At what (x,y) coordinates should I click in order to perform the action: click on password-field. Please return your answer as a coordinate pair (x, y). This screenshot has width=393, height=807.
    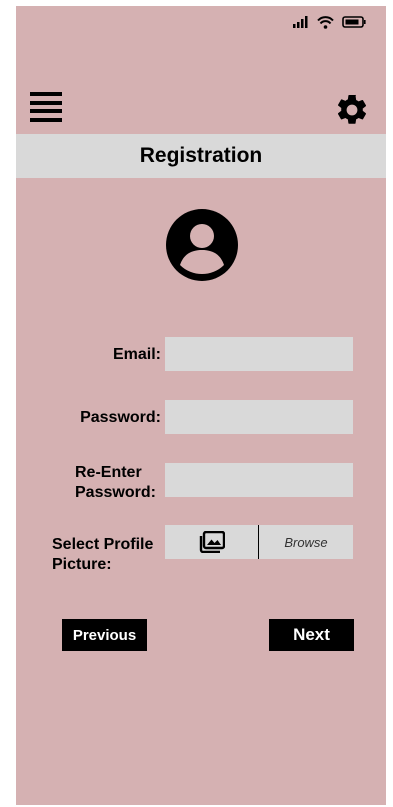
    Looking at the image, I should click on (259, 417).